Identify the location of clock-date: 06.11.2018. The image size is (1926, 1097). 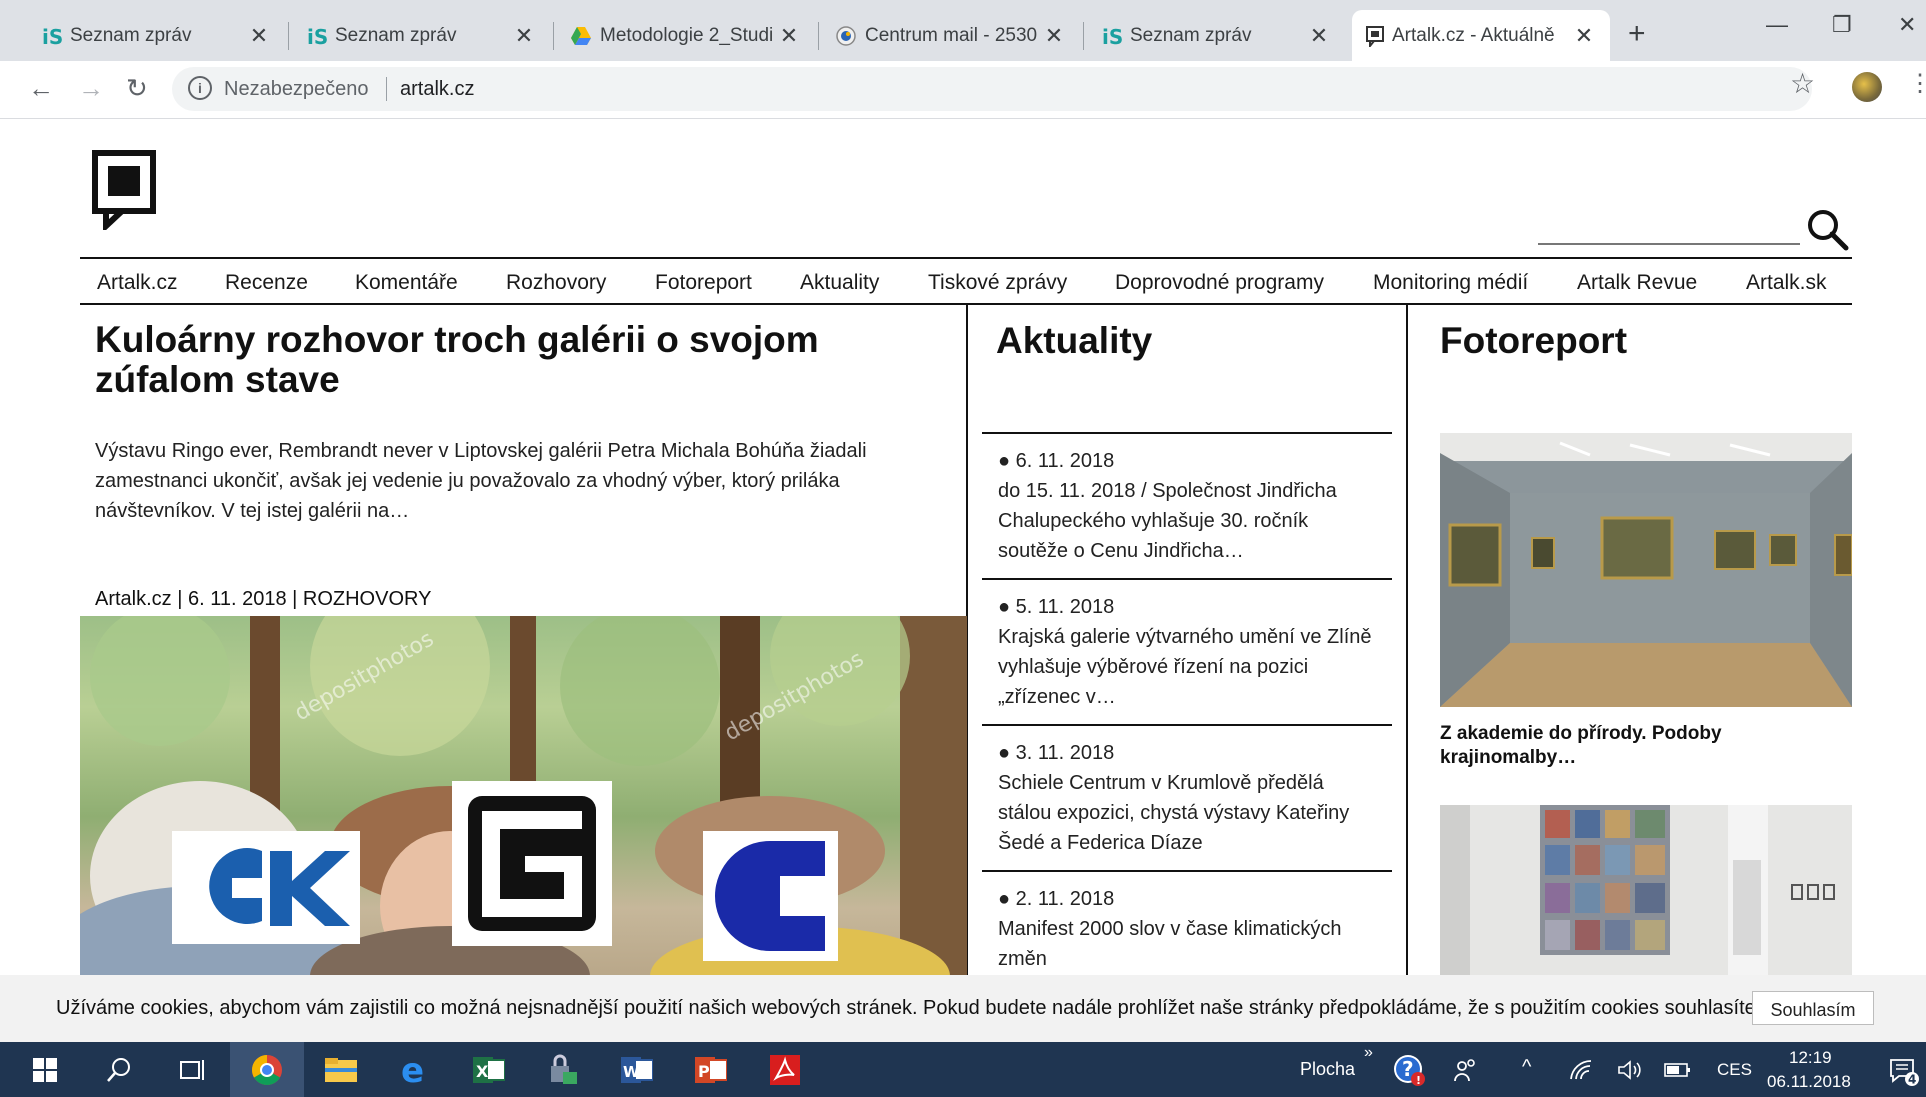
(1809, 1082).